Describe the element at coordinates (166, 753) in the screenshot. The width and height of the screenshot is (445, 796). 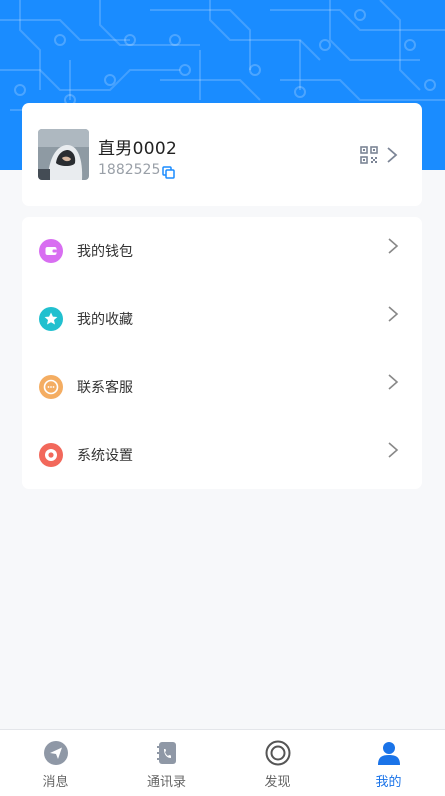
I see `contacts-icon` at that location.